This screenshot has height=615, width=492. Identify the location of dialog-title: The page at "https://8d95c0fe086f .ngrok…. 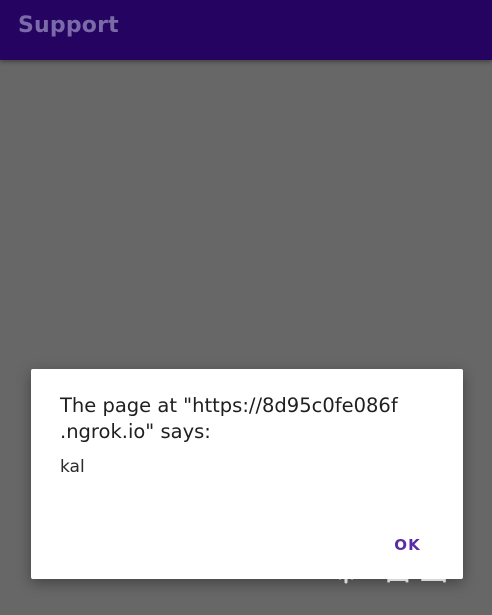
(250, 419).